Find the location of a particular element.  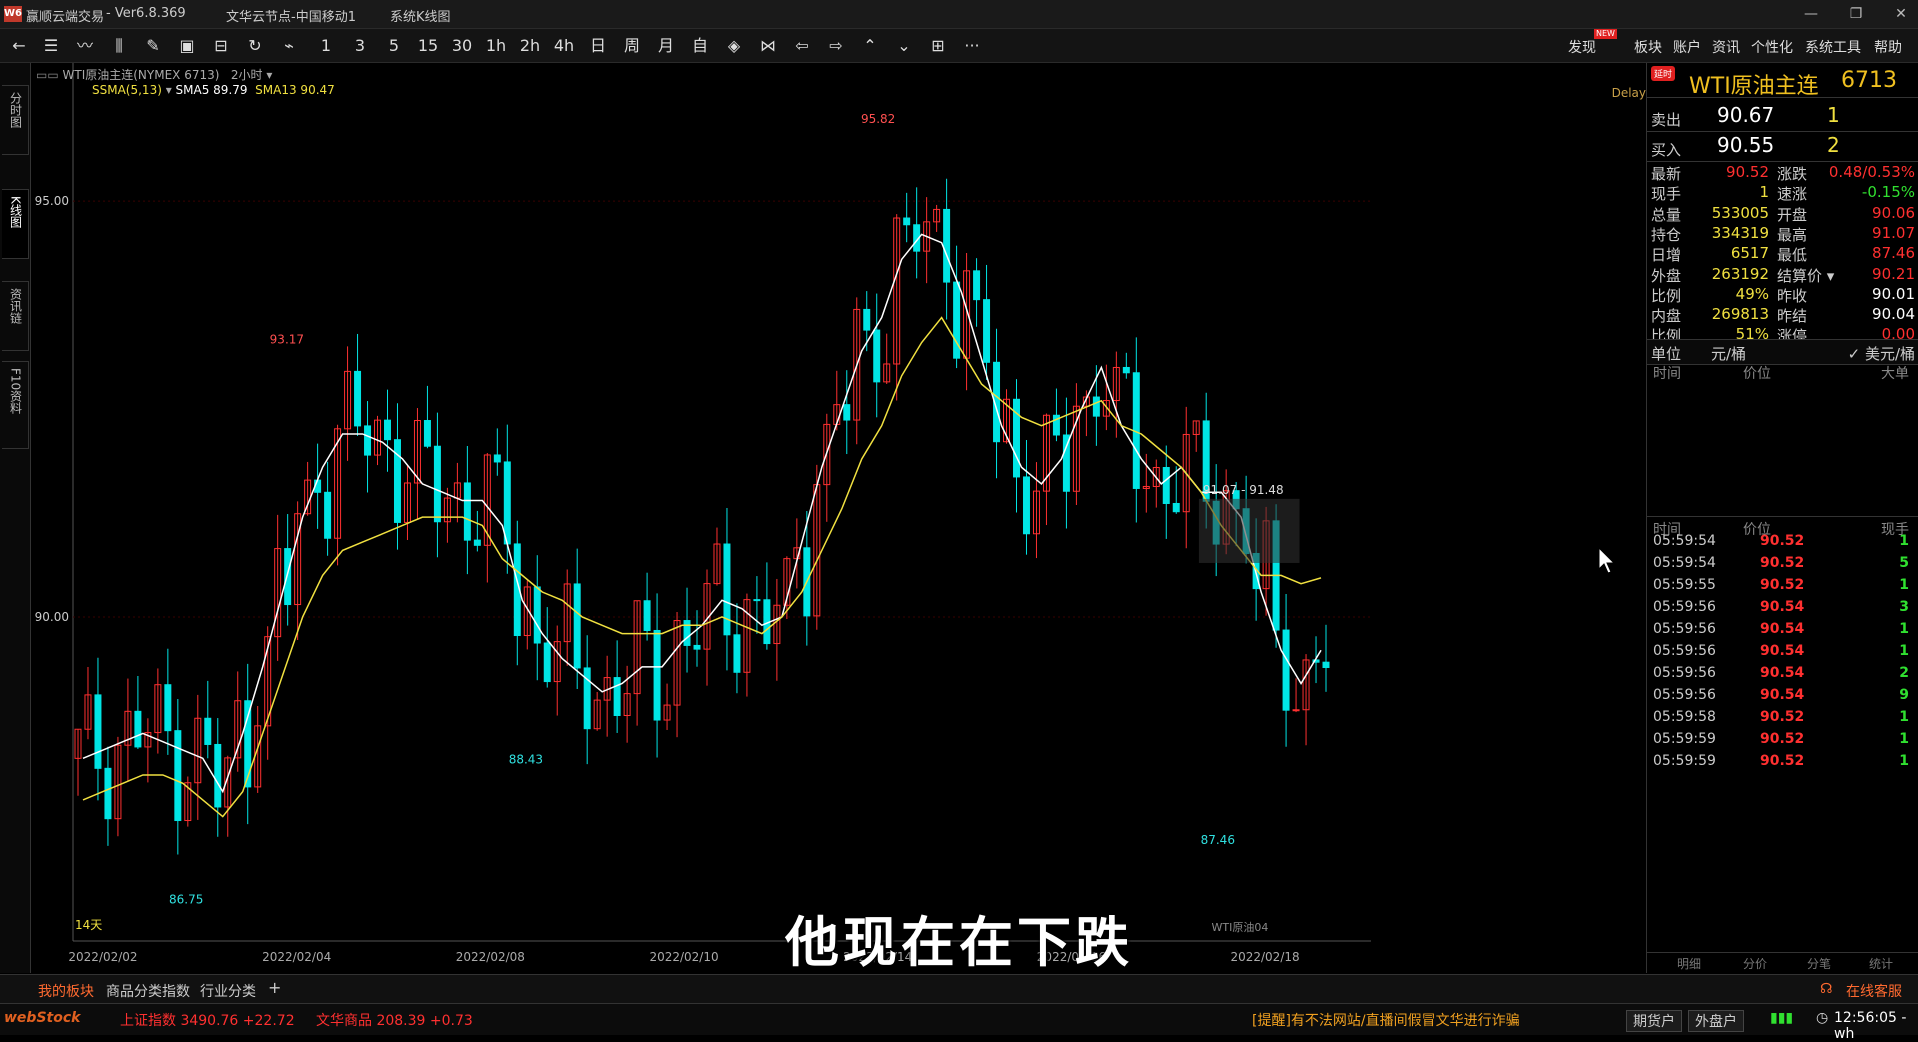

quote-row-value: 269813 is located at coordinates (1740, 314).